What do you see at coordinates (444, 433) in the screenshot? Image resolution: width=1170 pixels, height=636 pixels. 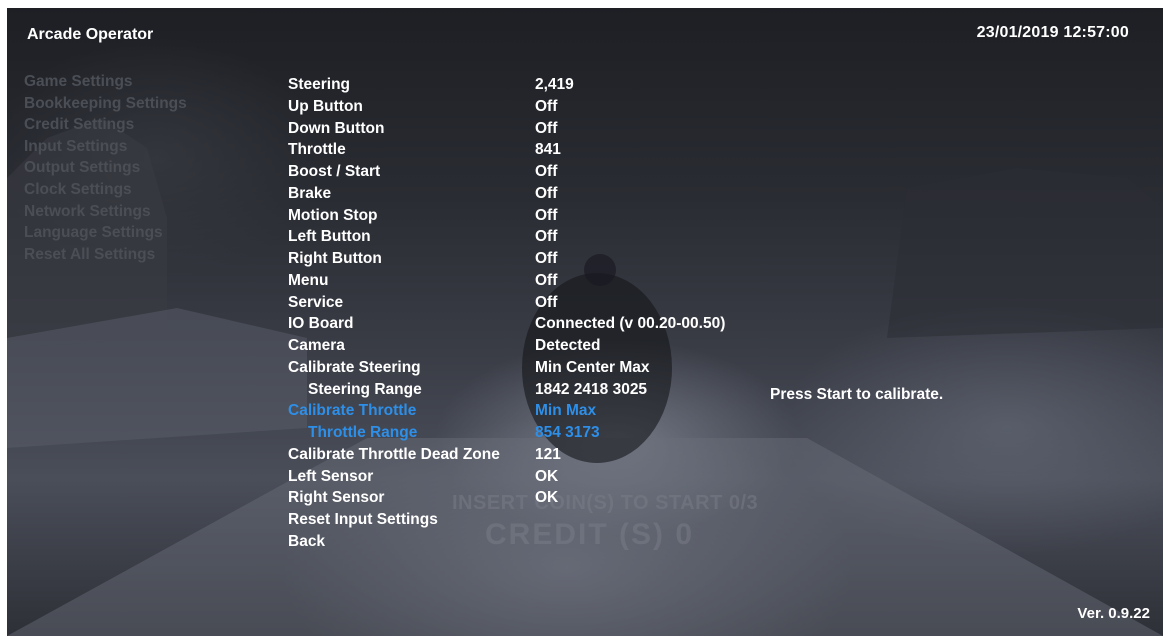 I see `setting-row-throttle-range: Throttle Range 854 3173` at bounding box center [444, 433].